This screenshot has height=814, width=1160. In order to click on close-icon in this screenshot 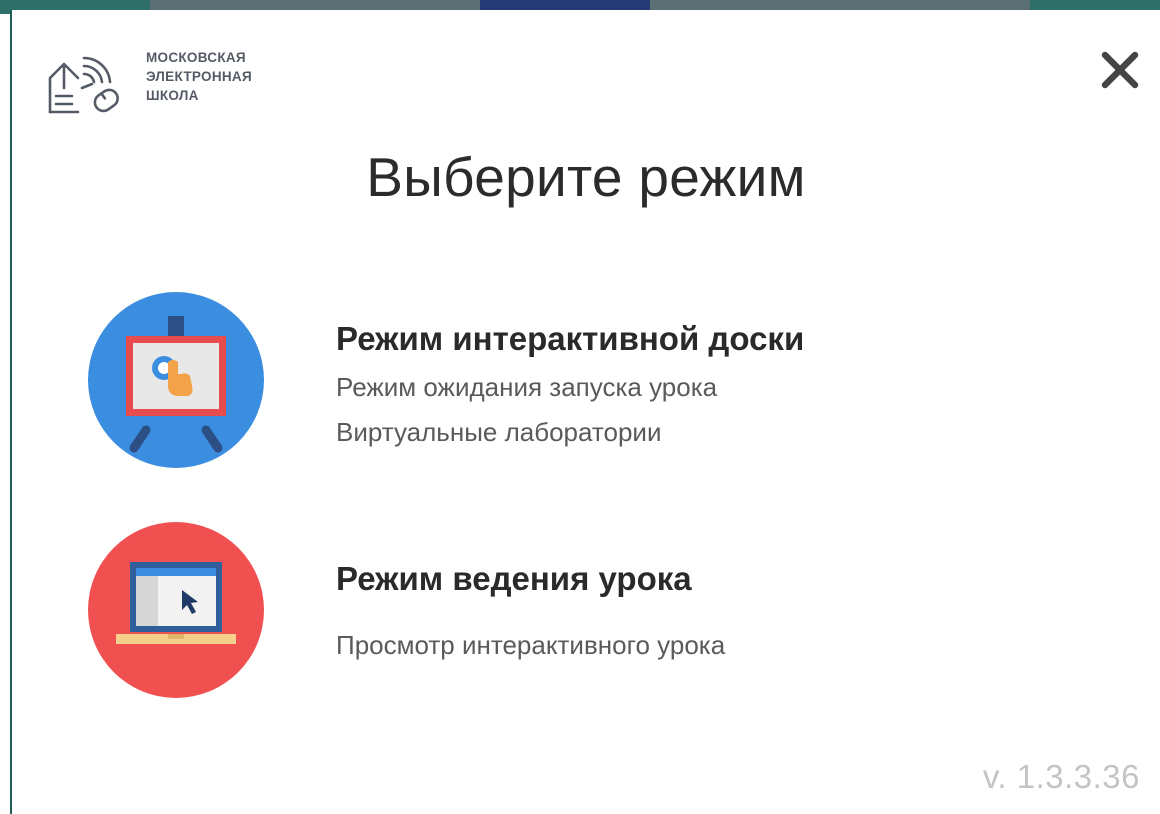, I will do `click(1120, 70)`.